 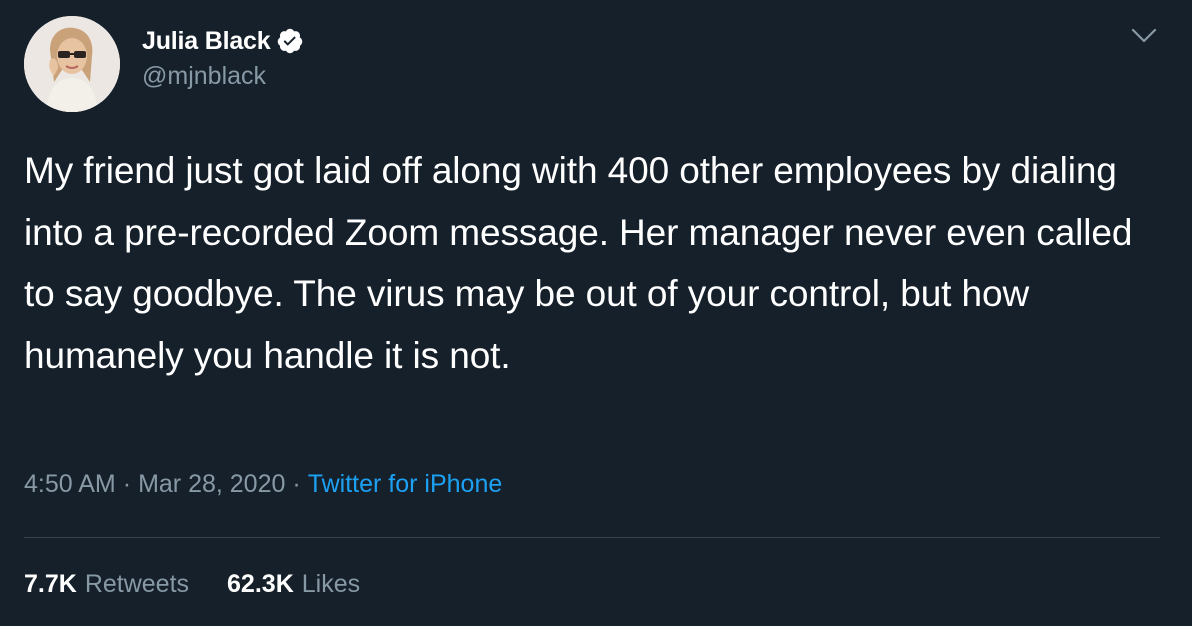 What do you see at coordinates (592, 537) in the screenshot?
I see `divider` at bounding box center [592, 537].